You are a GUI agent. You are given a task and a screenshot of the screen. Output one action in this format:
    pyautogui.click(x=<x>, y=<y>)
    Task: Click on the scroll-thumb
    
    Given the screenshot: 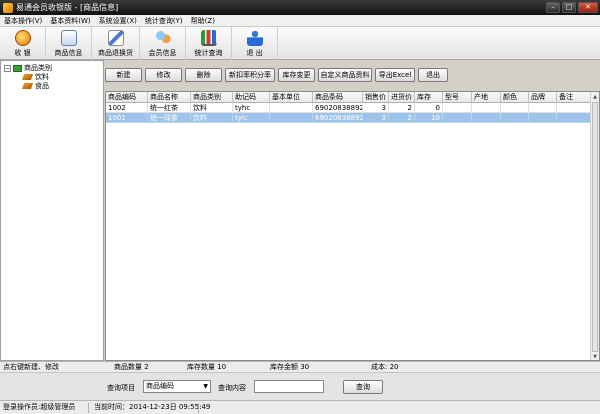 What is the action you would take?
    pyautogui.click(x=595, y=227)
    